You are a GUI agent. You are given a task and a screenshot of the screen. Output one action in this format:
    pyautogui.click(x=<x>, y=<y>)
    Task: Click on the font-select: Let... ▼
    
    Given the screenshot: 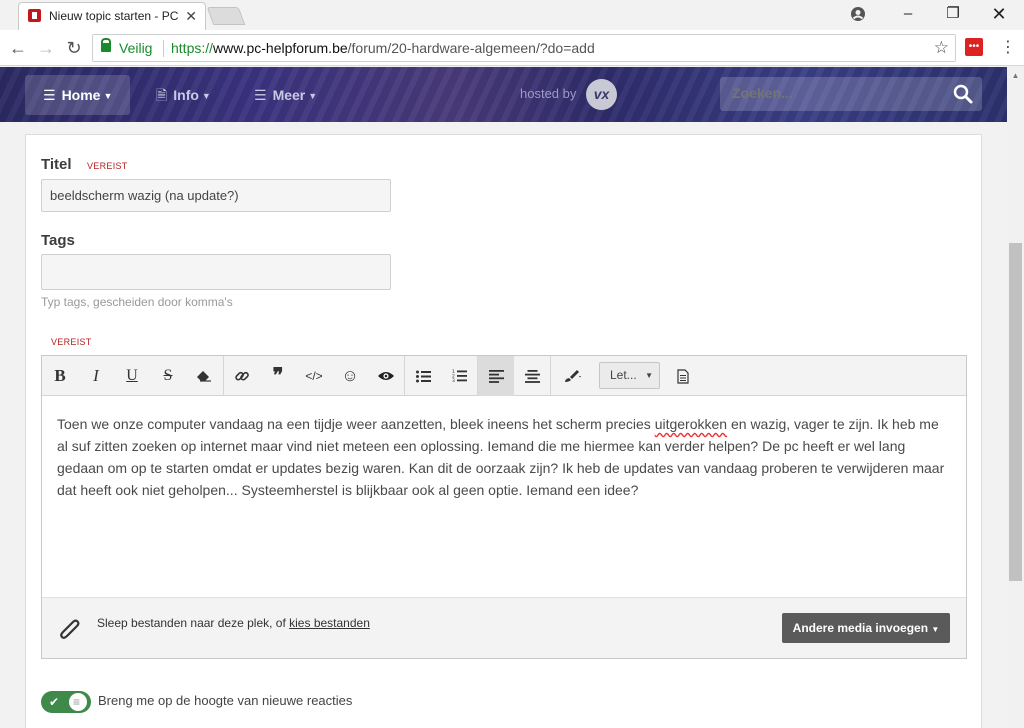 What is the action you would take?
    pyautogui.click(x=629, y=375)
    